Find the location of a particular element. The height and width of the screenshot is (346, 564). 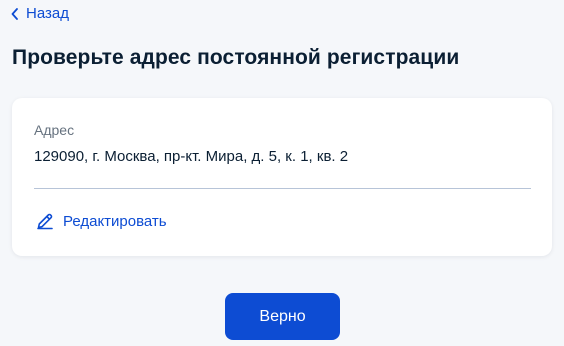

address-label: Адрес is located at coordinates (54, 130).